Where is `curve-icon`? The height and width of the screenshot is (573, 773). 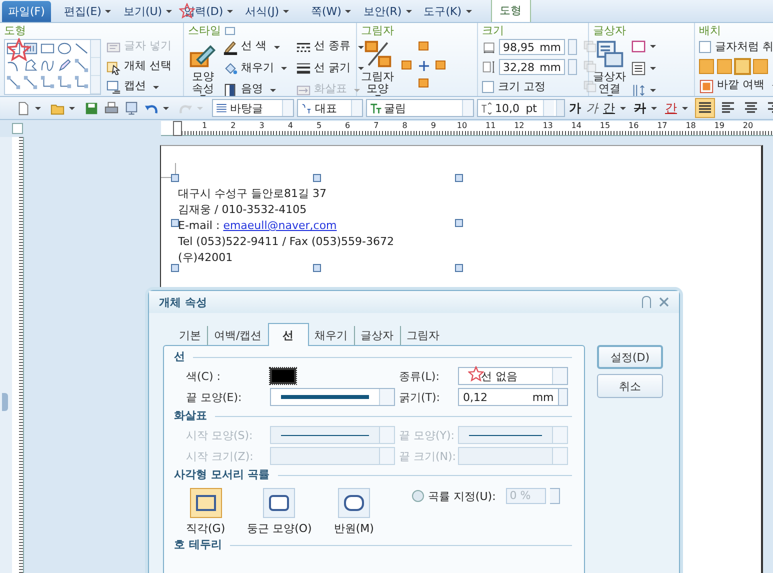
curve-icon is located at coordinates (47, 65).